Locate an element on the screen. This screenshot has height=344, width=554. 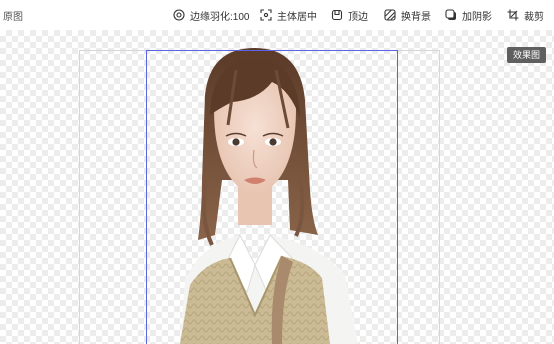
change-background-button: 换背景 is located at coordinates (407, 15).